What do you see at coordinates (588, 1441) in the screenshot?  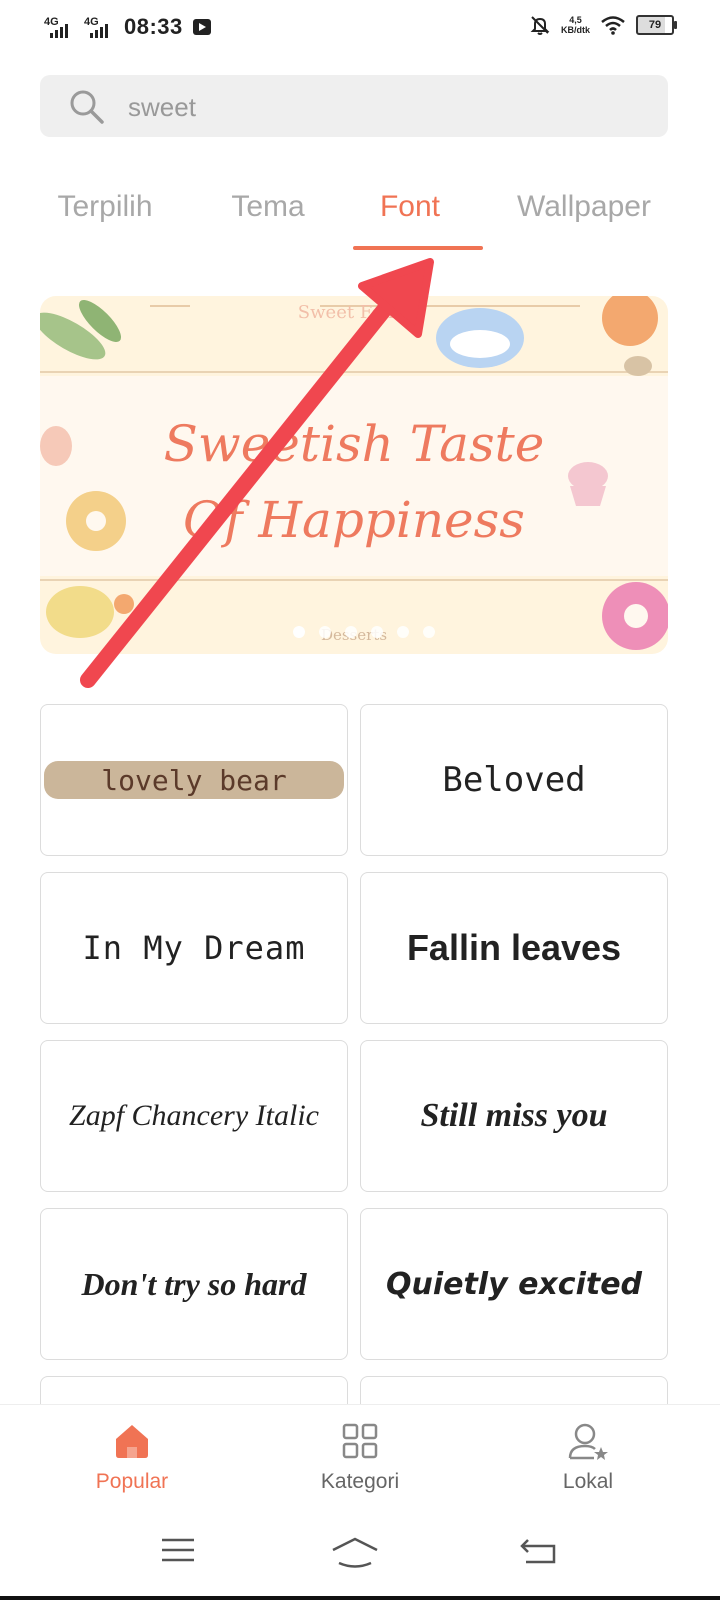 I see `user-star-icon` at bounding box center [588, 1441].